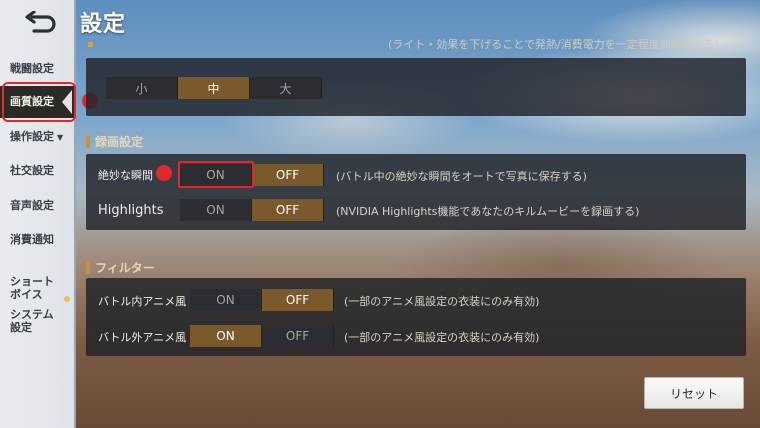 Image resolution: width=760 pixels, height=428 pixels. What do you see at coordinates (67, 299) in the screenshot?
I see `notification-dot` at bounding box center [67, 299].